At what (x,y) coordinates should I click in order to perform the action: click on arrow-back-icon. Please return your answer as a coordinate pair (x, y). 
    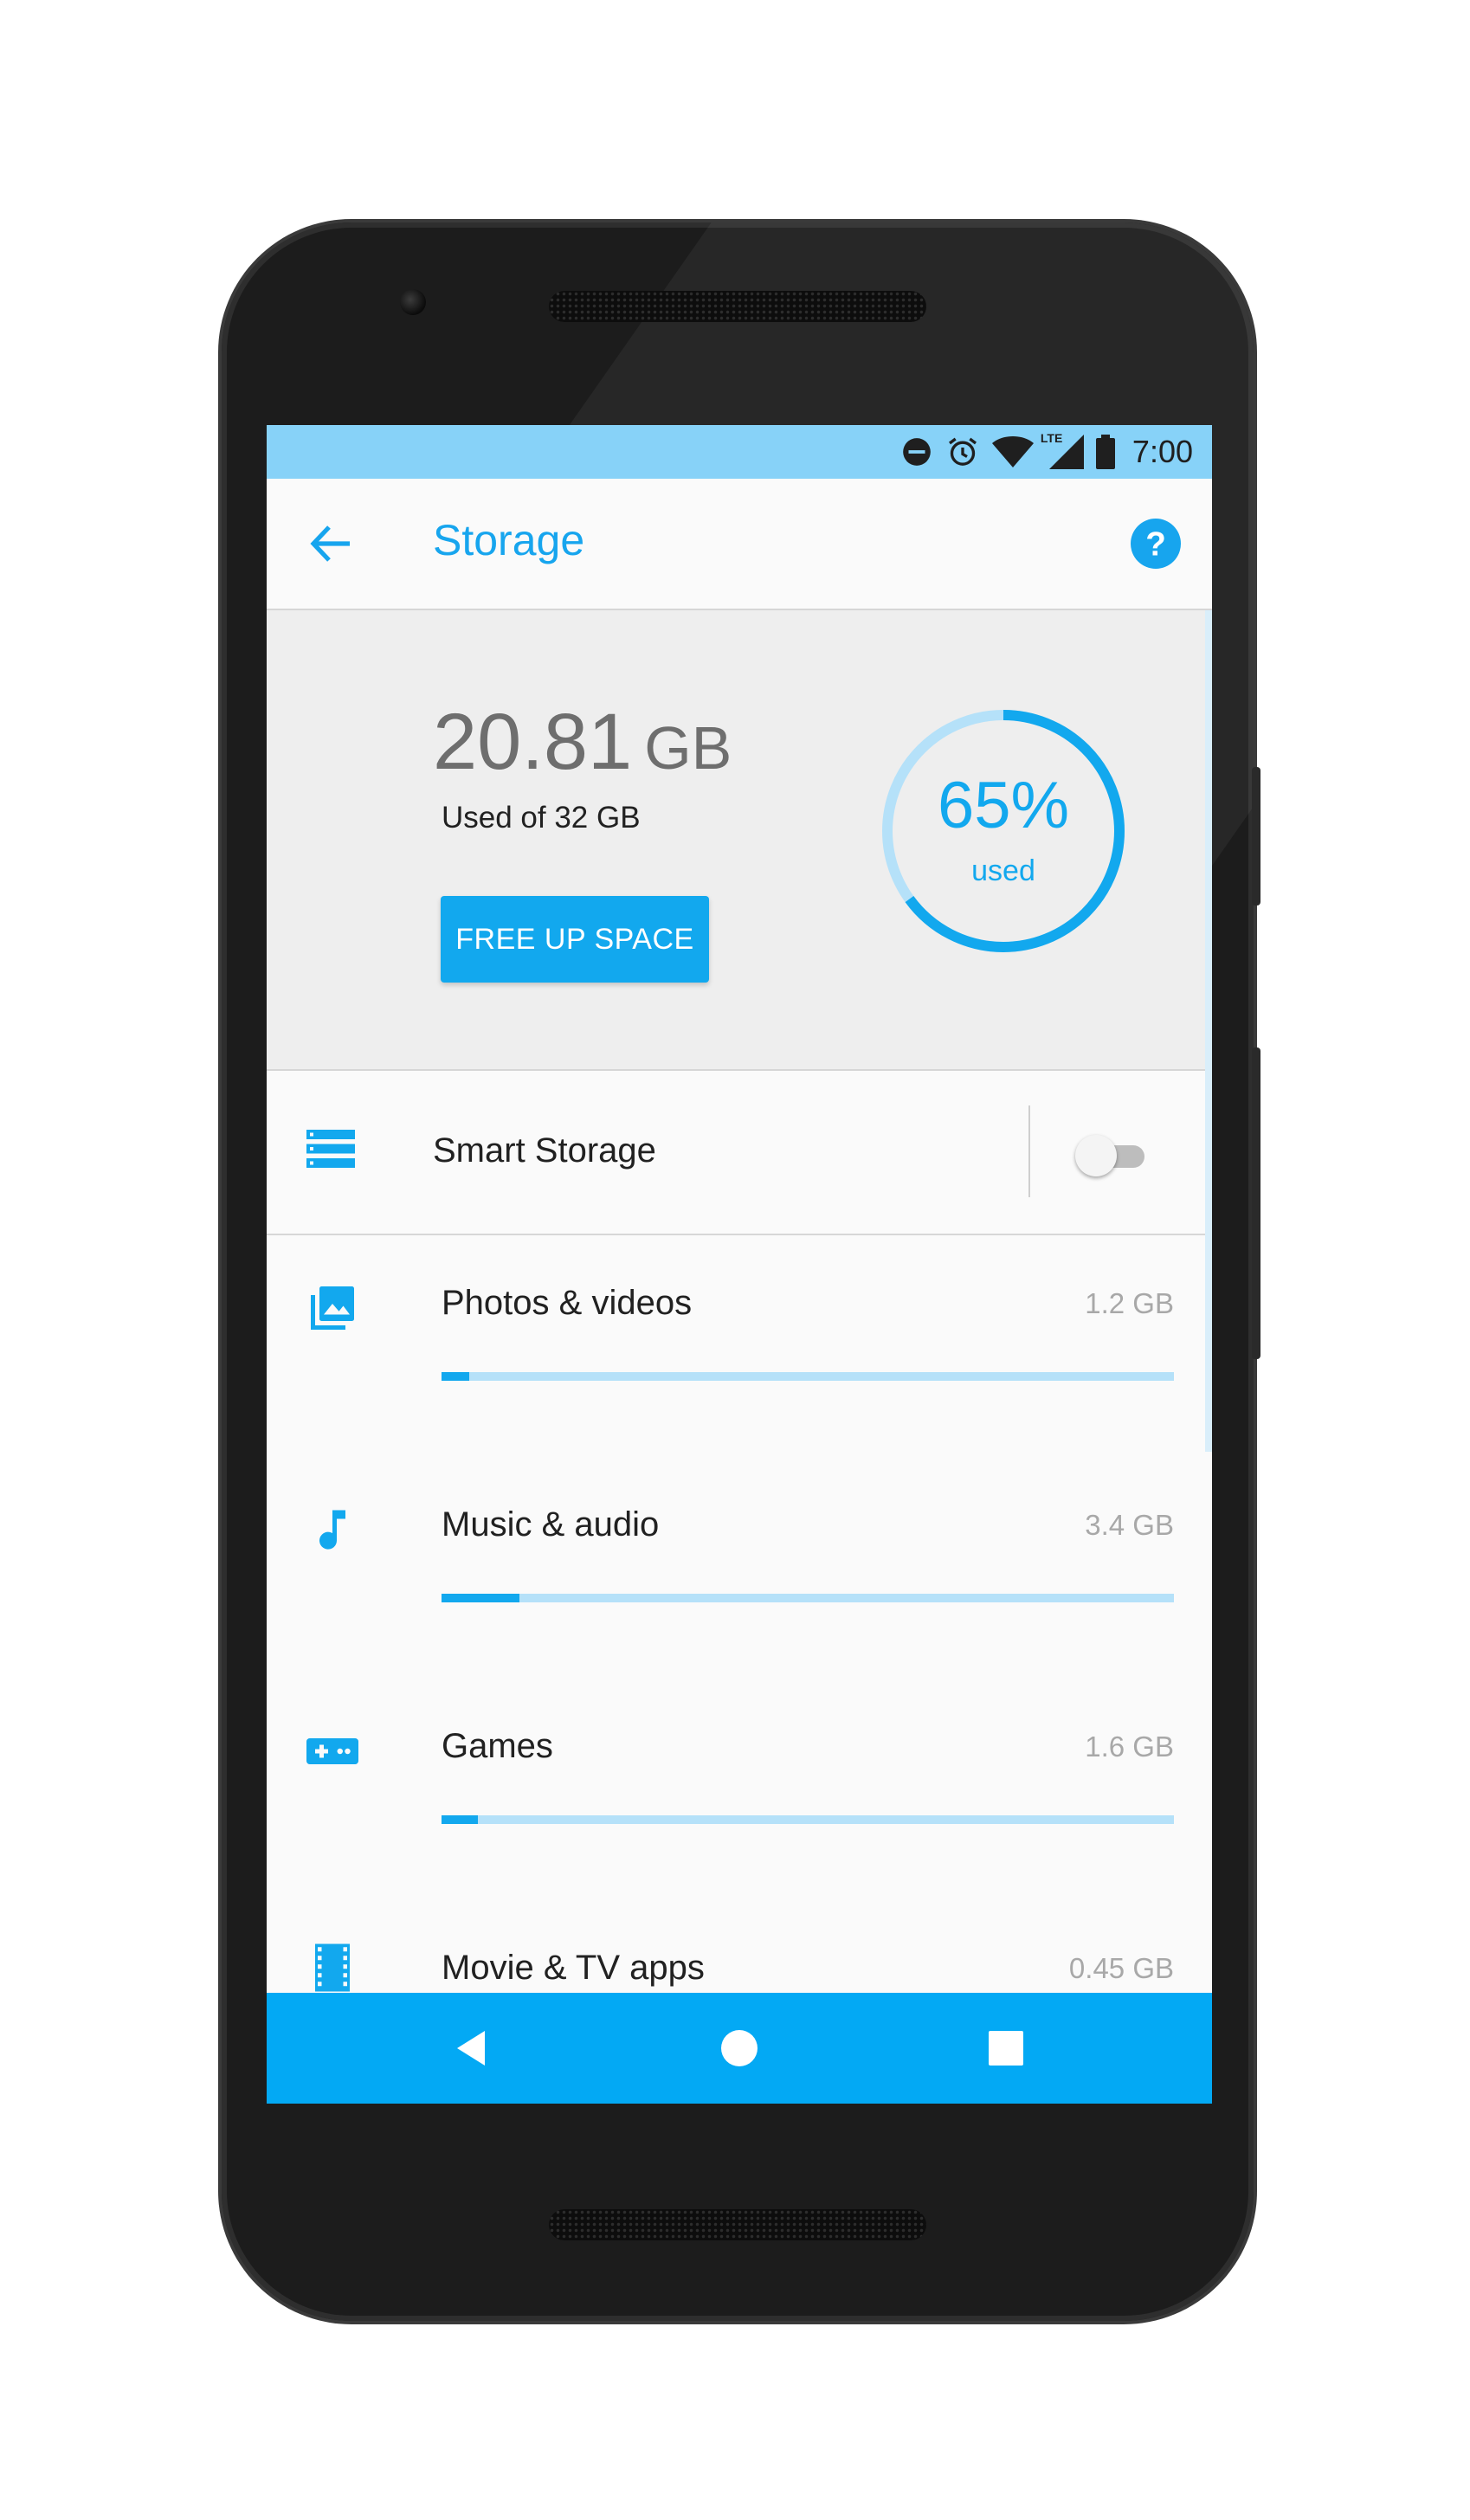
    Looking at the image, I should click on (331, 544).